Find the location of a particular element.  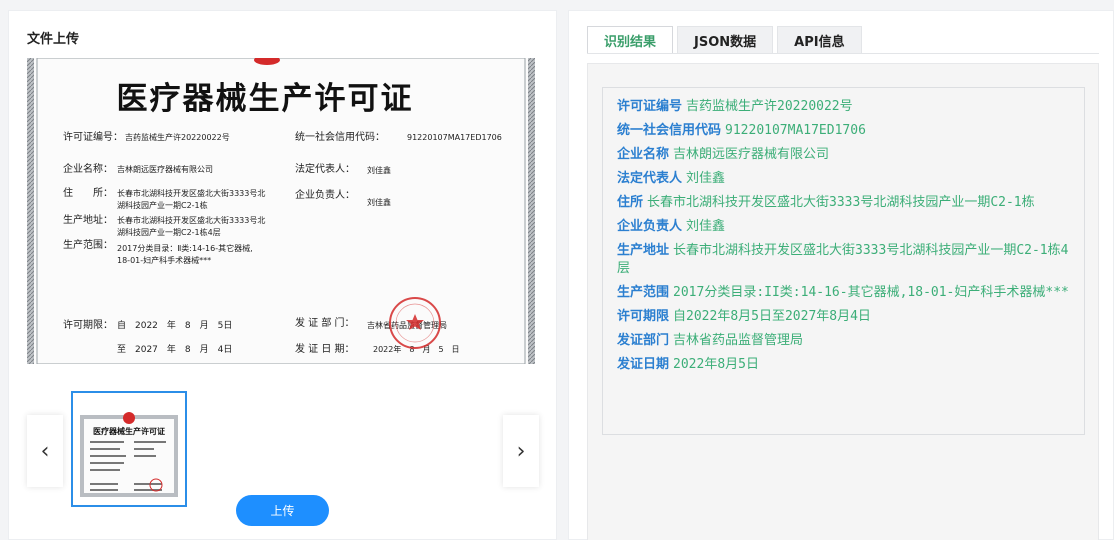

result-field-key: 企业名称 is located at coordinates (643, 154).